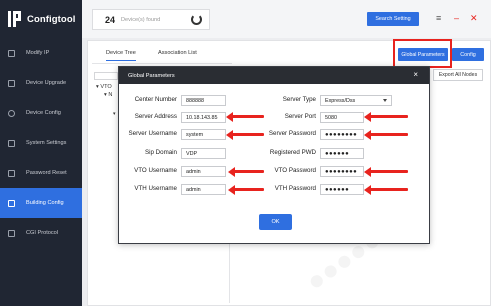 The width and height of the screenshot is (491, 306). I want to click on building-icon, so click(11, 203).